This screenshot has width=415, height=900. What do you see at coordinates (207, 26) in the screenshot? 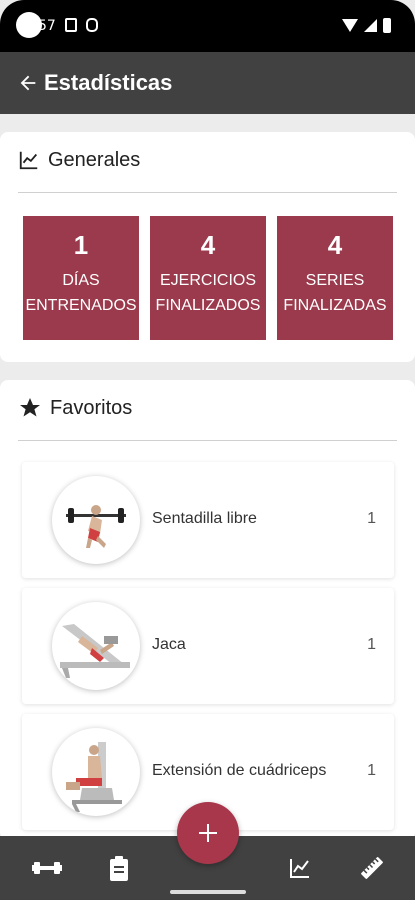
I see `status-bar: 57` at bounding box center [207, 26].